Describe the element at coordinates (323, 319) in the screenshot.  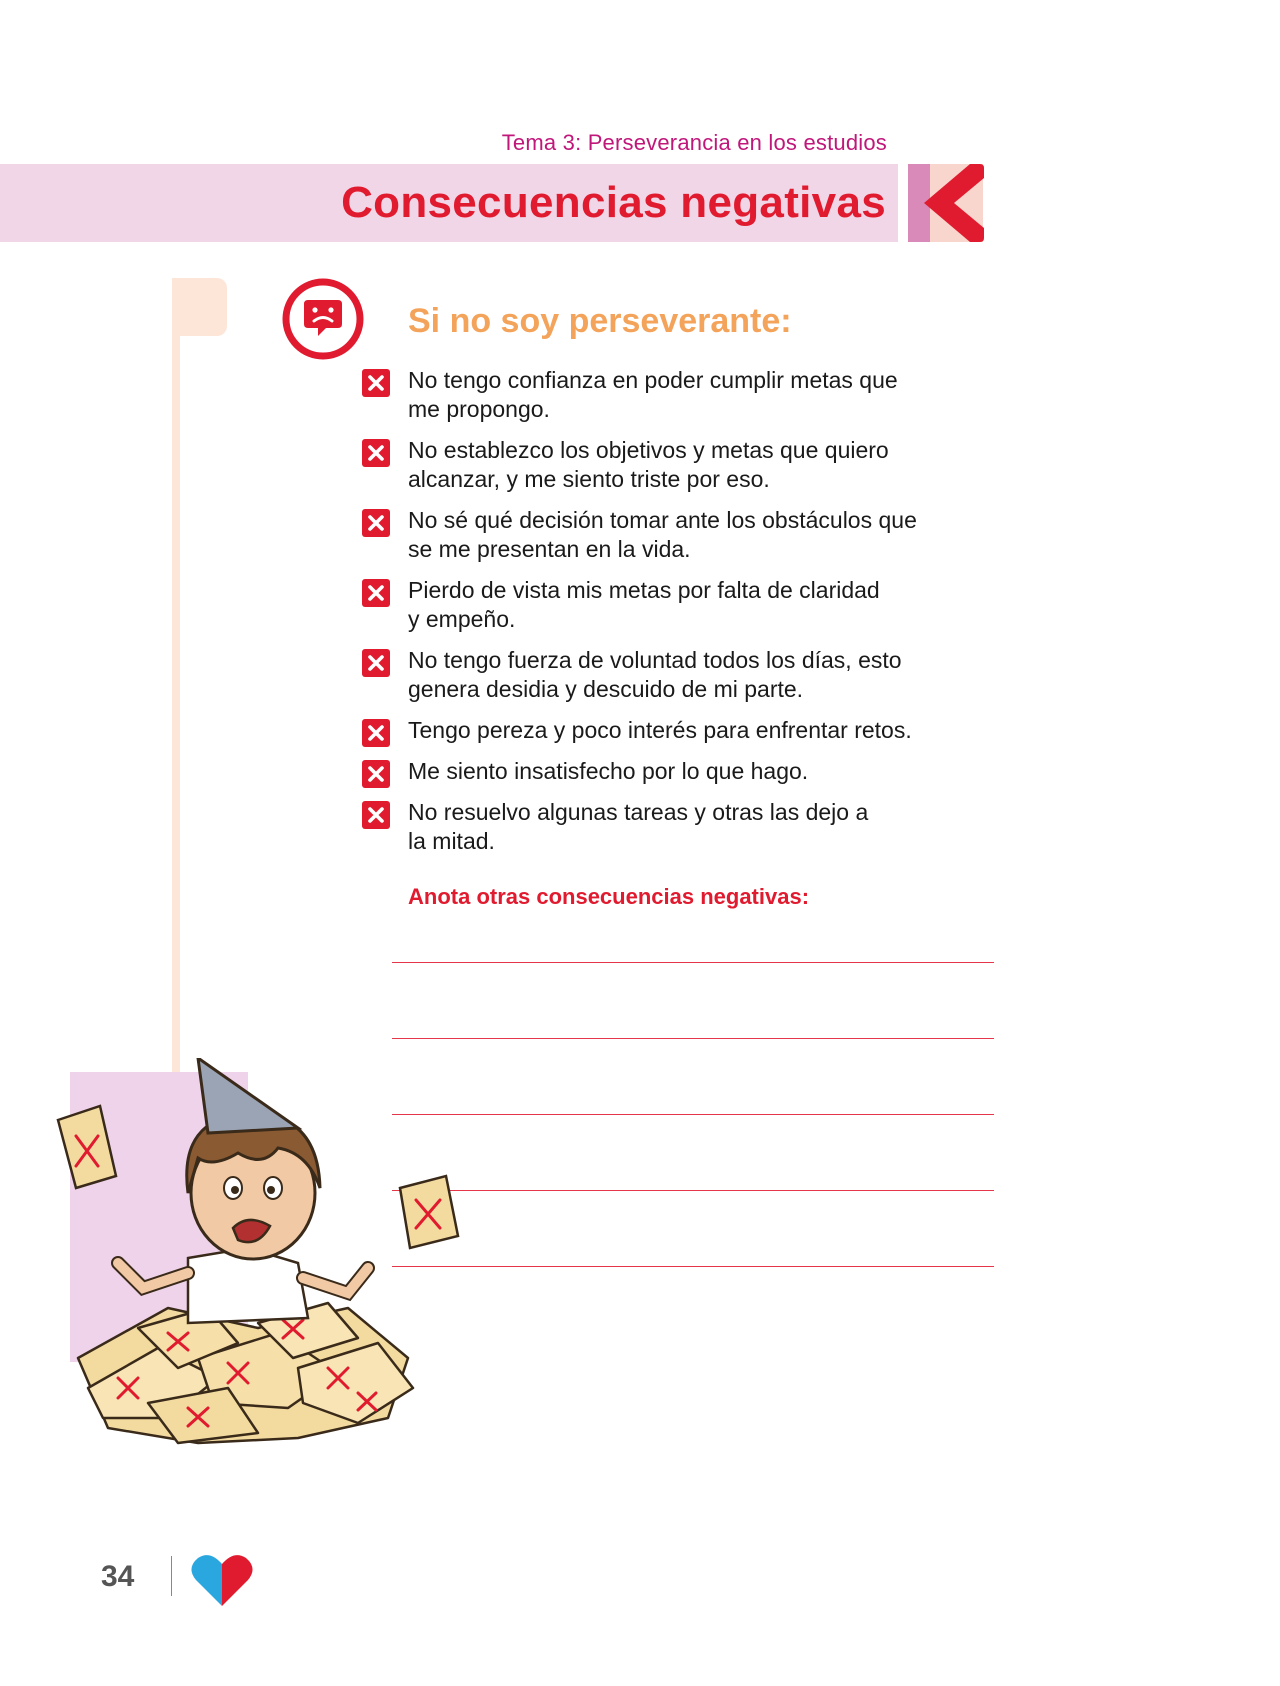
I see `sad-face-speech-bubble-icon` at that location.